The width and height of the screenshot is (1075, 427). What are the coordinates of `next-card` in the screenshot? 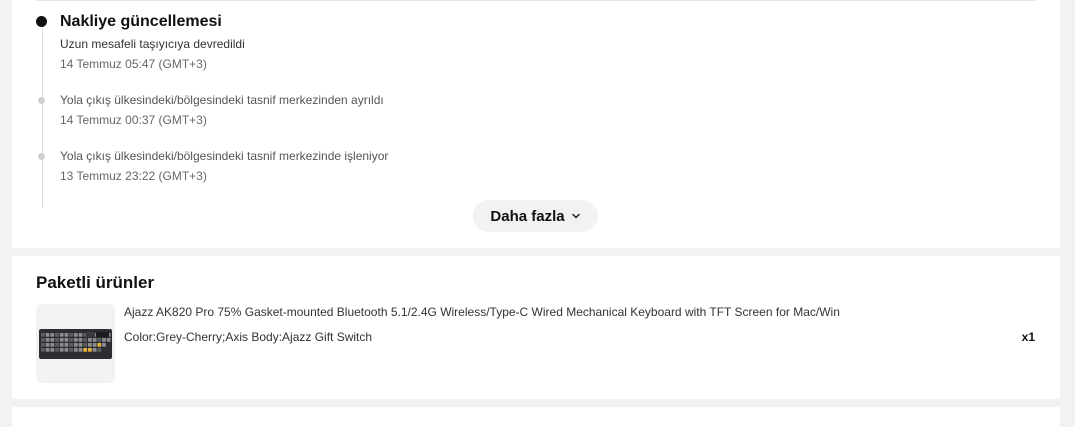 It's located at (536, 417).